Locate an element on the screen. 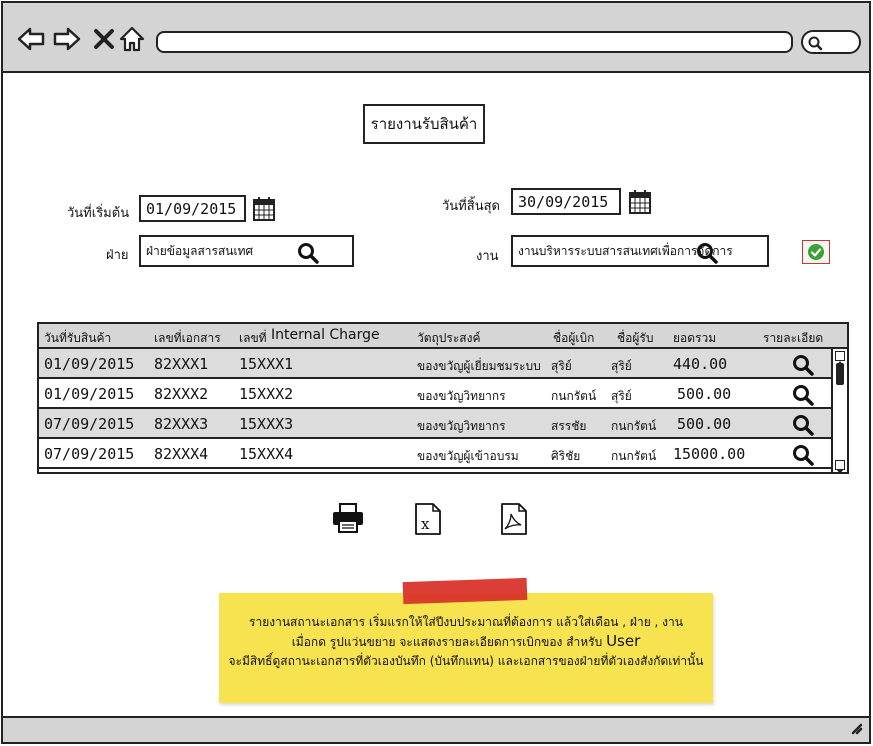 The height and width of the screenshot is (746, 873). scroll-down-icon is located at coordinates (840, 466).